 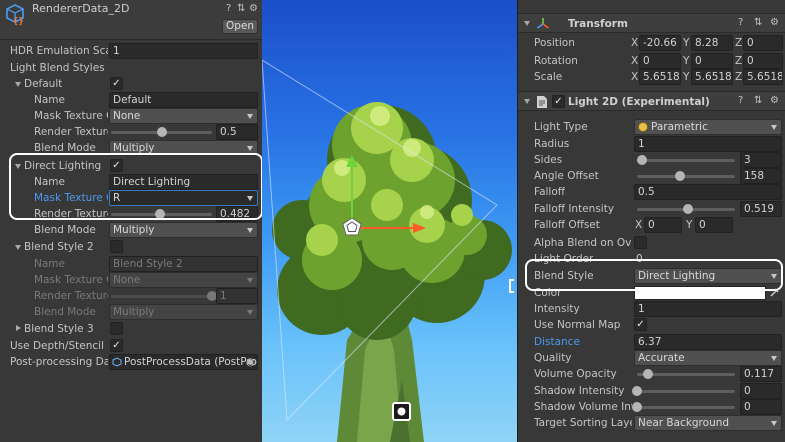 I want to click on falloff-intensity-field: 0.519, so click(x=761, y=209).